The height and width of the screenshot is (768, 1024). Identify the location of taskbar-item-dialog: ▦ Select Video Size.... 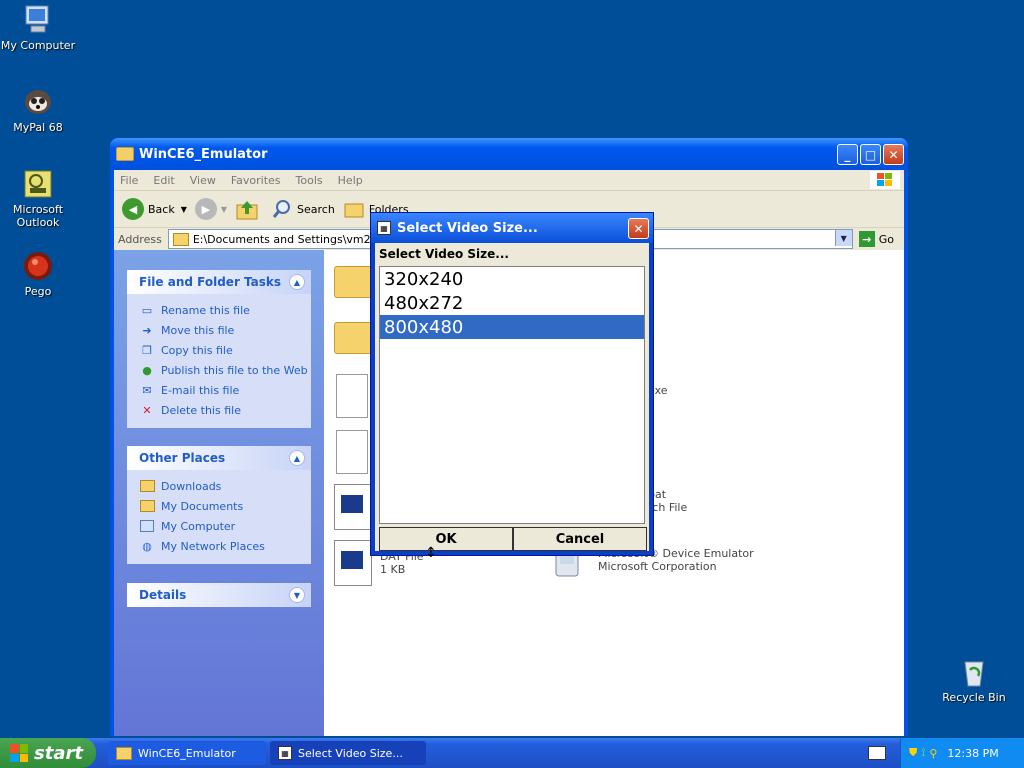
(348, 753).